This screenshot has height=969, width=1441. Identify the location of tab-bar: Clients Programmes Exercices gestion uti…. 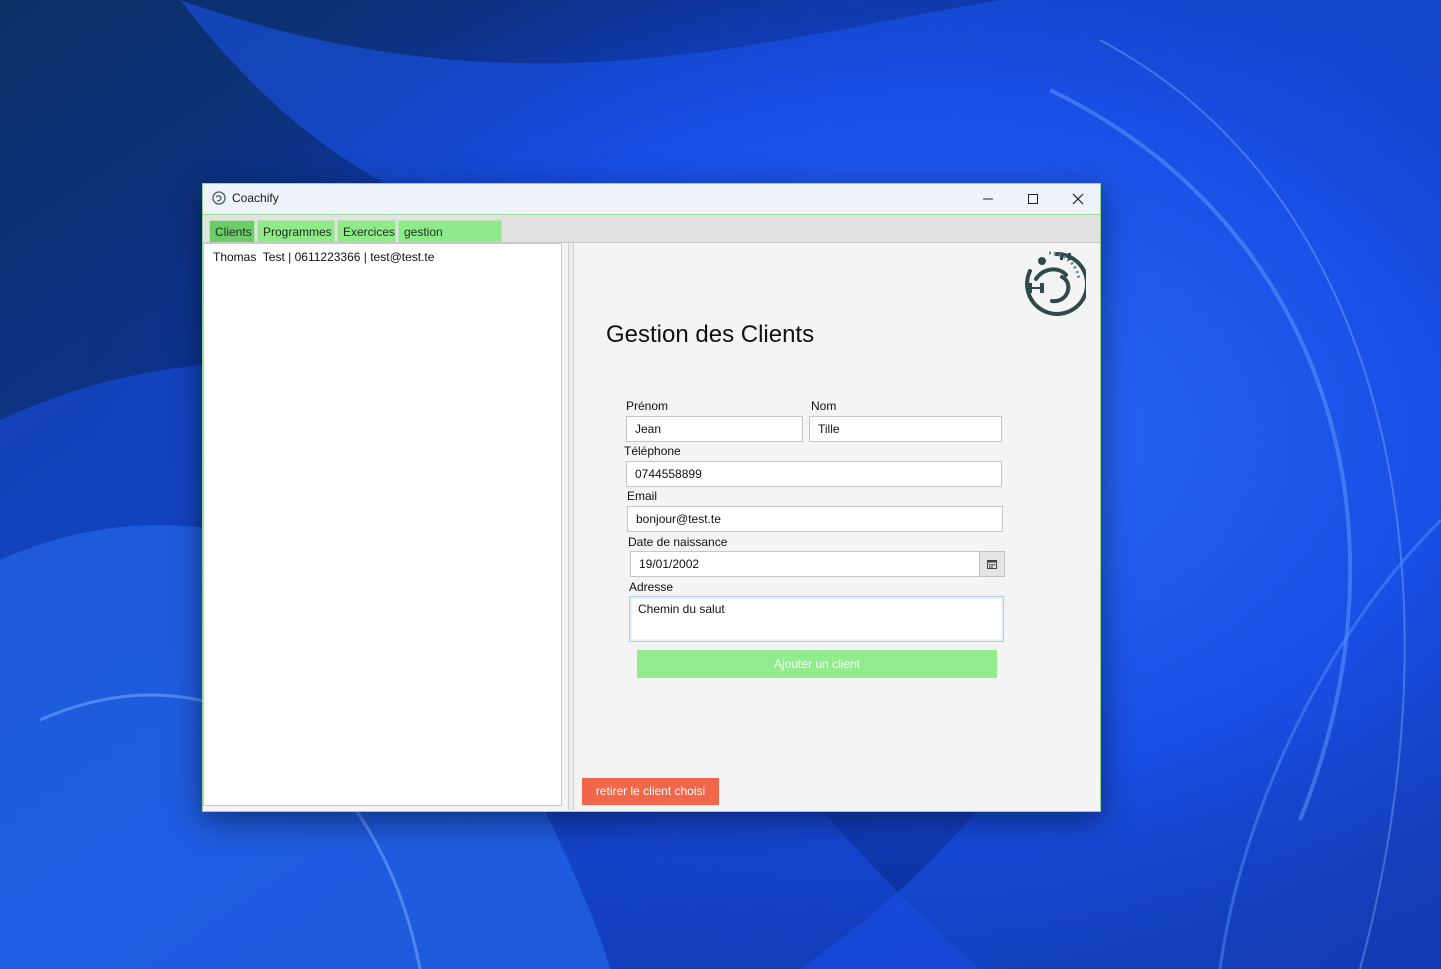
(651, 238).